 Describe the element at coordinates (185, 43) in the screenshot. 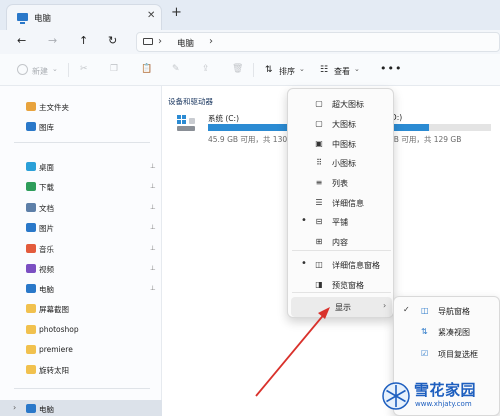

I see `breadcrumb-computer: 电脑` at that location.